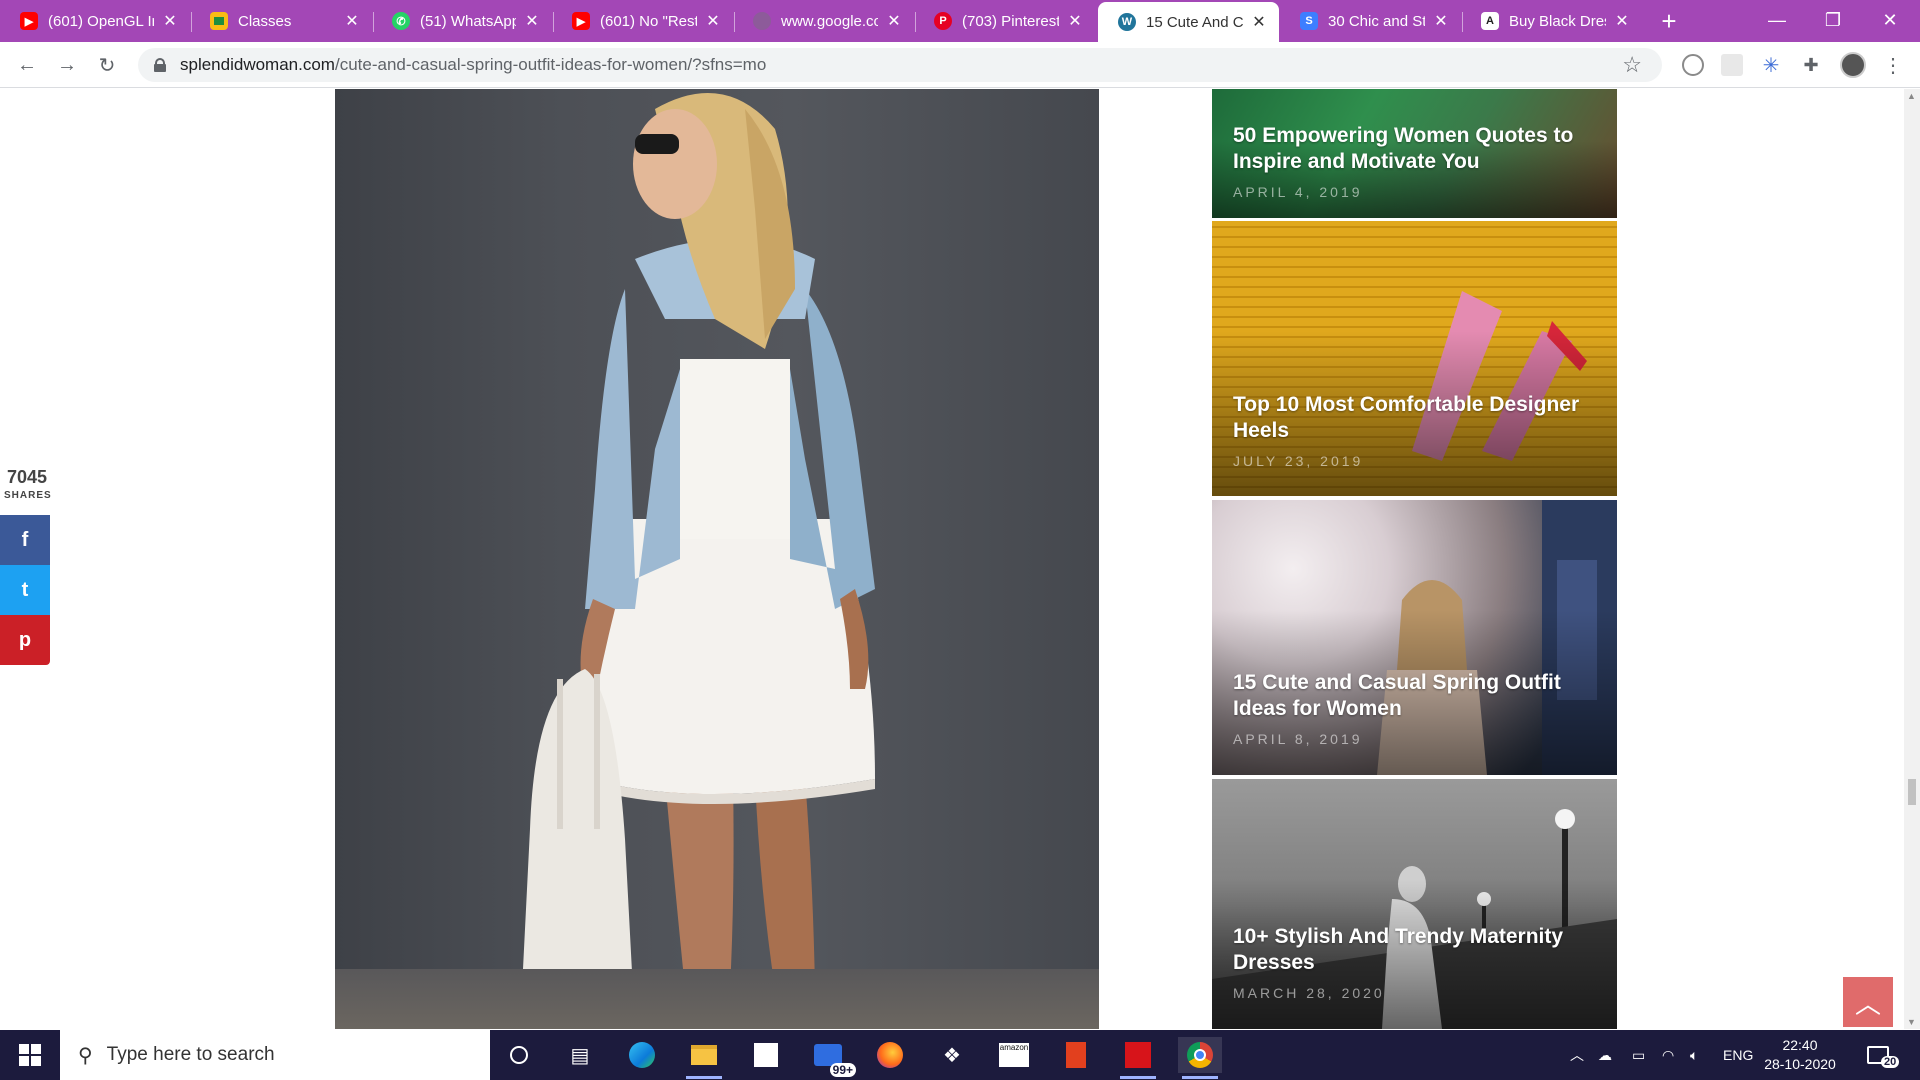 The height and width of the screenshot is (1080, 1920). I want to click on wordpress-icon: W, so click(1127, 22).